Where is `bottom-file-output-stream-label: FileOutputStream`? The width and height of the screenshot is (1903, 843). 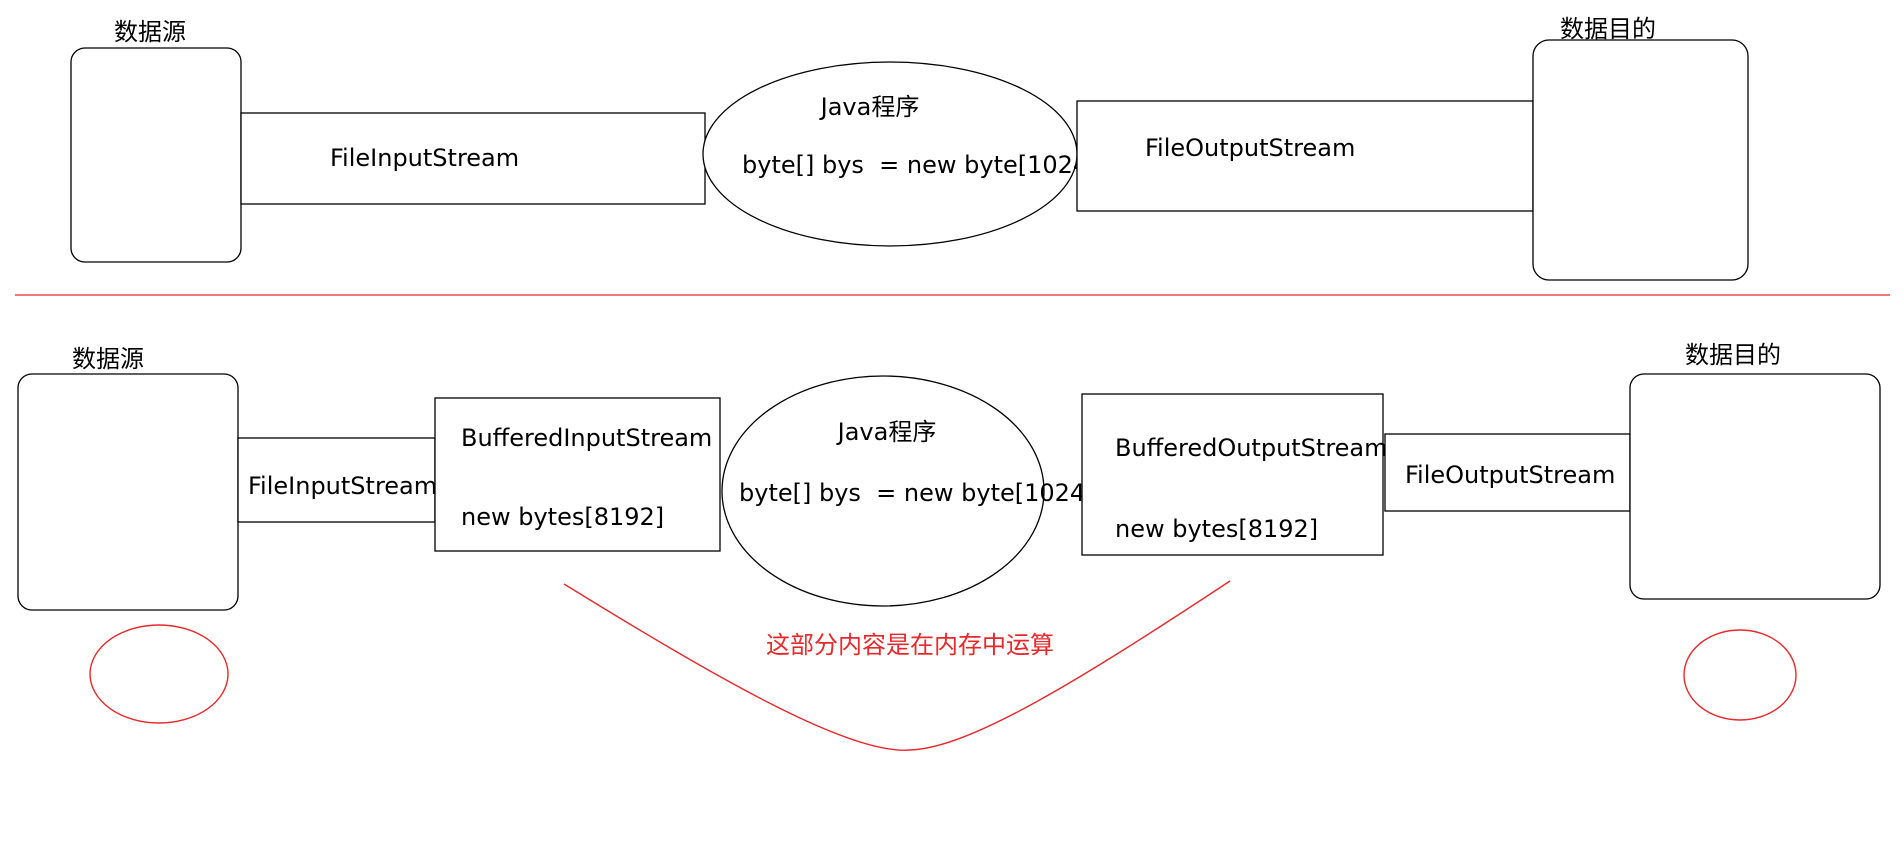 bottom-file-output-stream-label: FileOutputStream is located at coordinates (1510, 475).